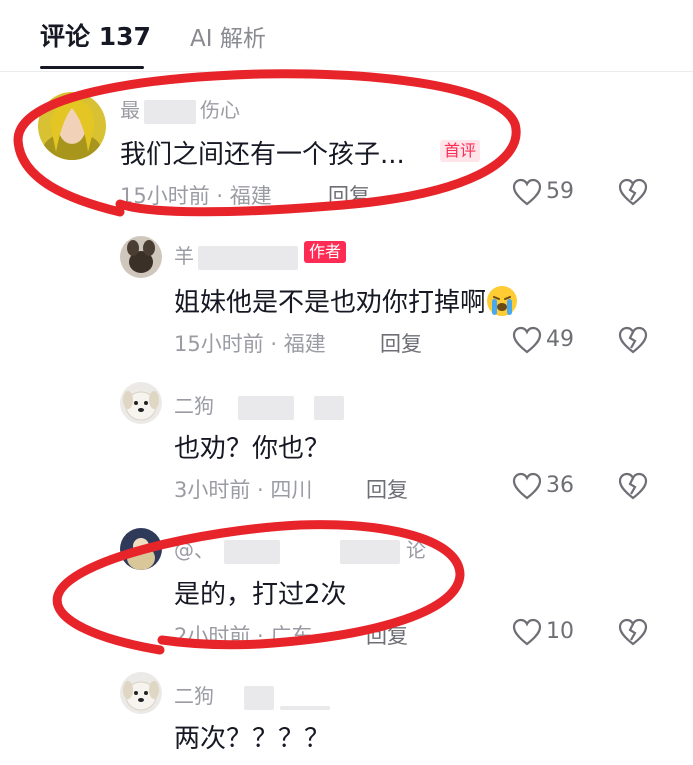 Image resolution: width=693 pixels, height=765 pixels. I want to click on author-badge: 作者, so click(325, 252).